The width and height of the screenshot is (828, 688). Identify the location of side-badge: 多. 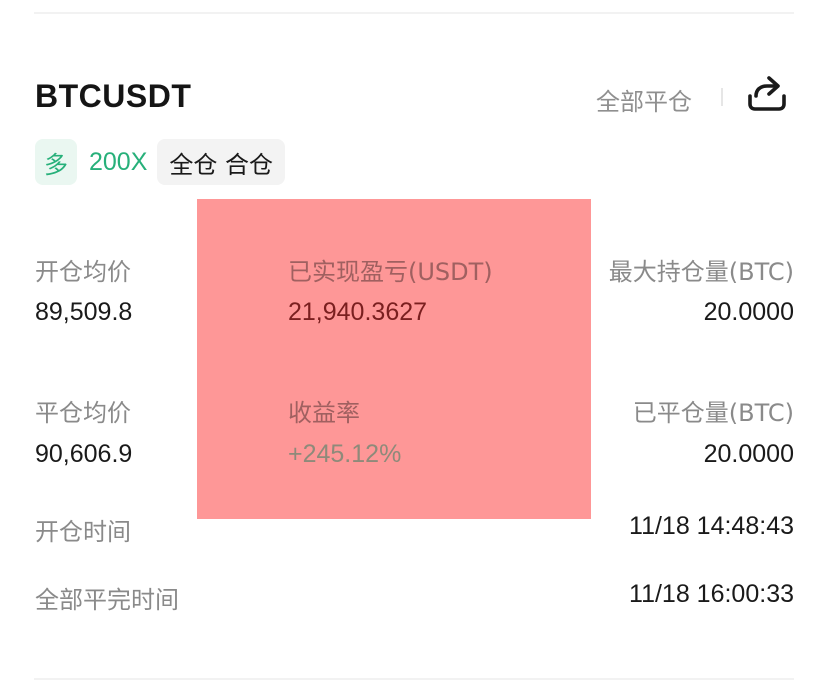
(56, 162).